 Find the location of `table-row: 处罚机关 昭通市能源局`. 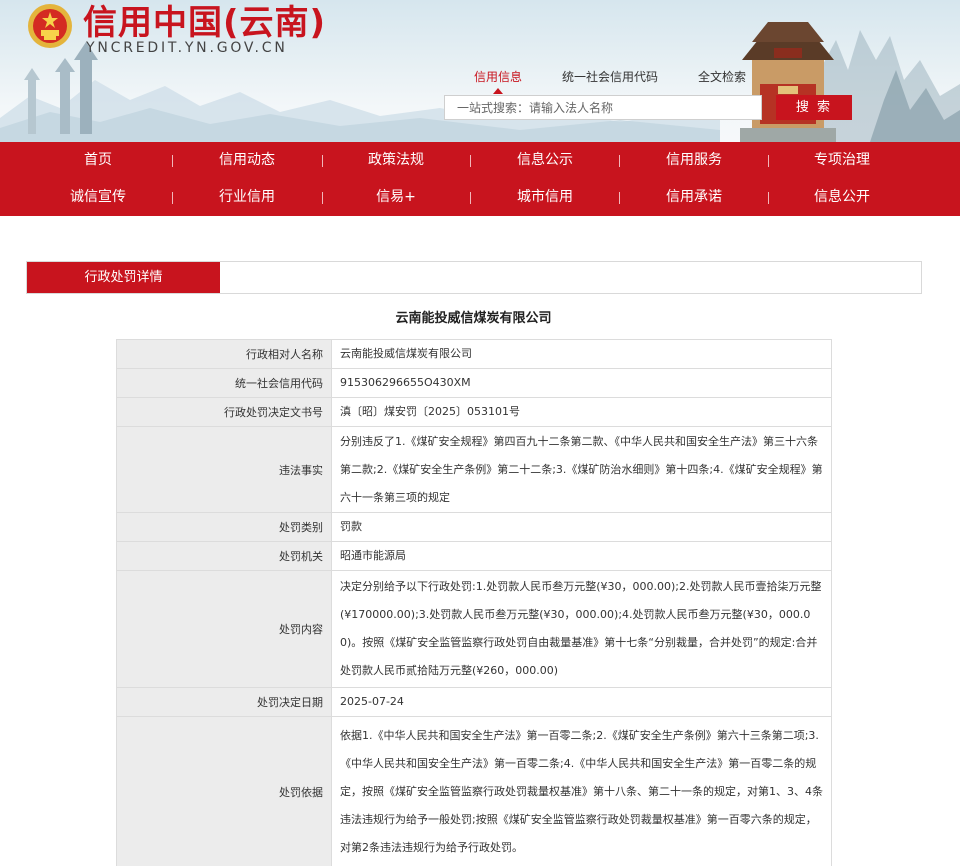

table-row: 处罚机关 昭通市能源局 is located at coordinates (474, 556).